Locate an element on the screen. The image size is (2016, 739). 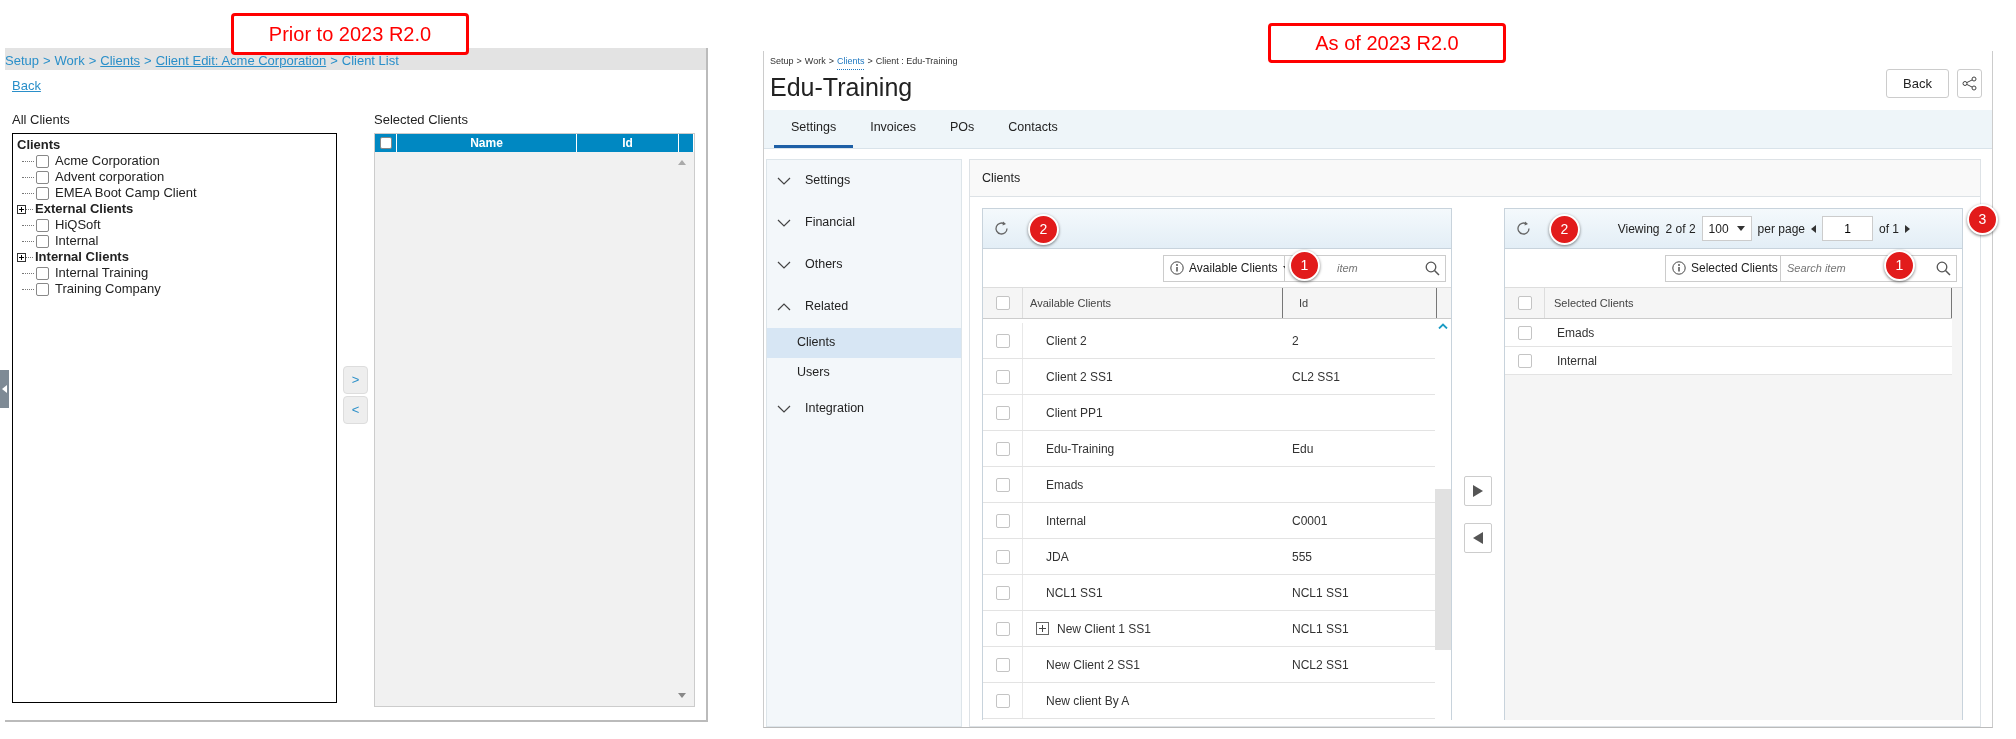
filter-dropdown: Selected Clients is located at coordinates (1723, 268).